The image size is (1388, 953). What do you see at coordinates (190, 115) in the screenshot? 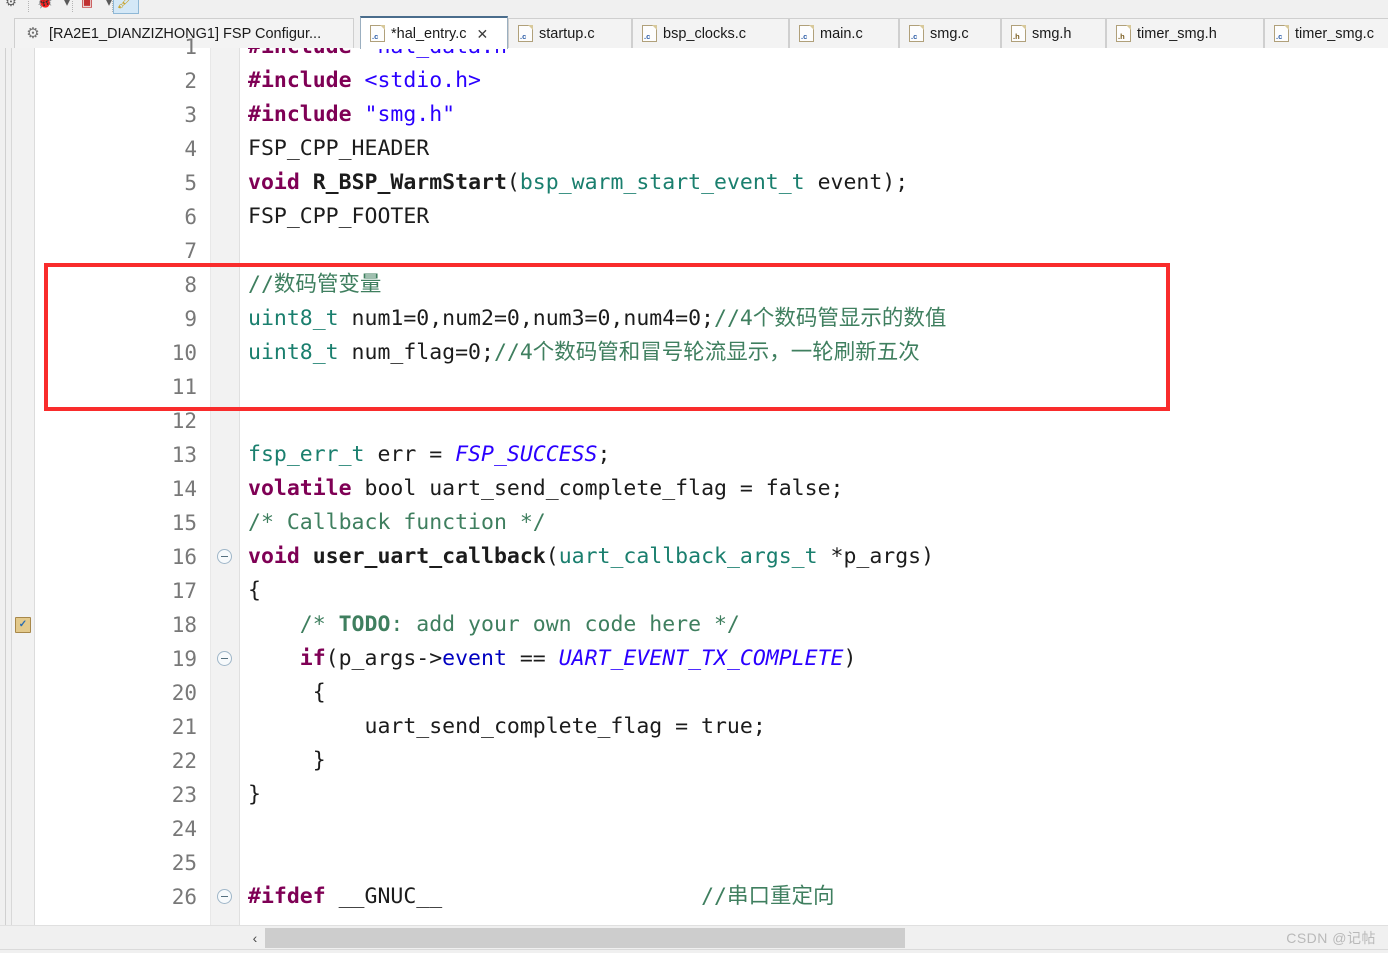
I see `line-number: 3` at bounding box center [190, 115].